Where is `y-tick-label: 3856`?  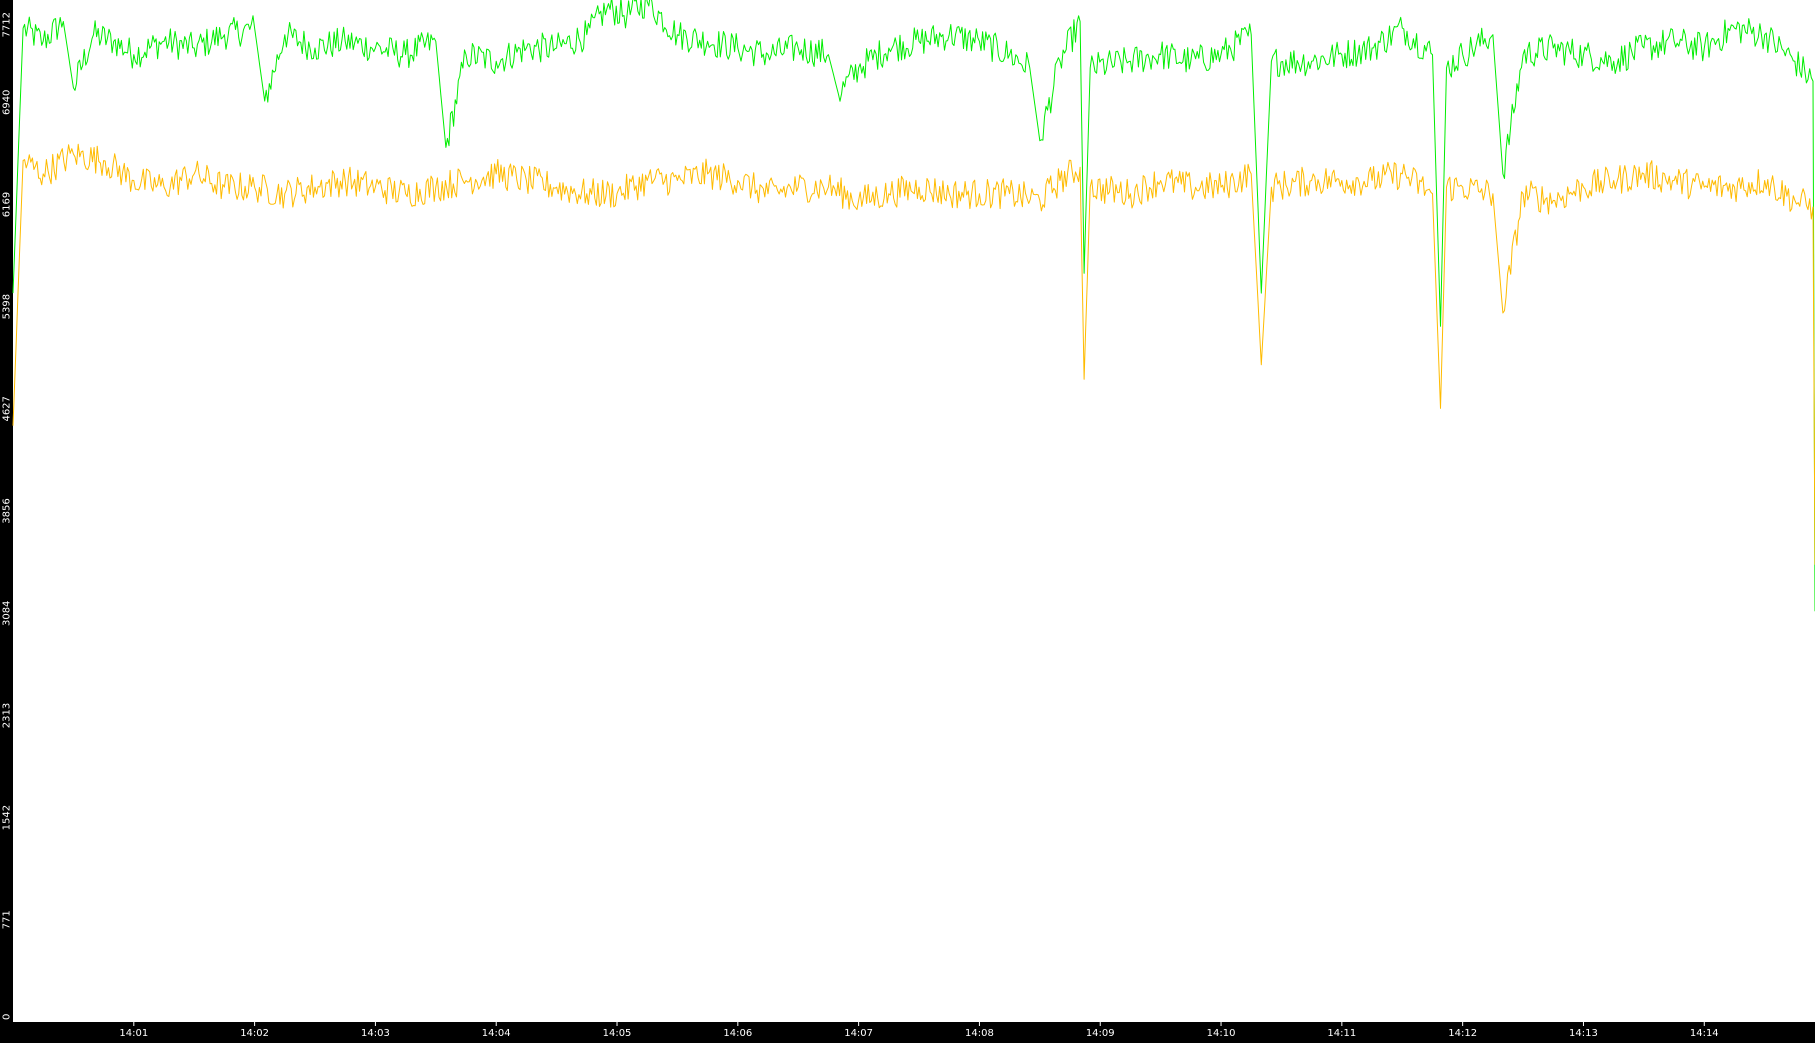 y-tick-label: 3856 is located at coordinates (7, 510).